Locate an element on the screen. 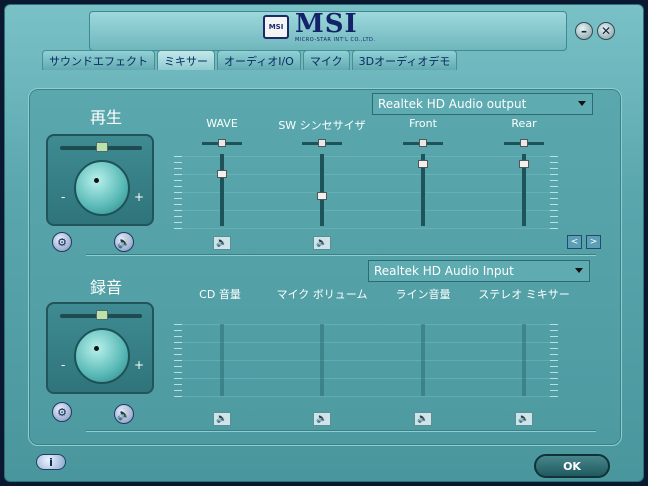  tab-3d-audio-demo: 3Dオーディオデモ is located at coordinates (404, 60).